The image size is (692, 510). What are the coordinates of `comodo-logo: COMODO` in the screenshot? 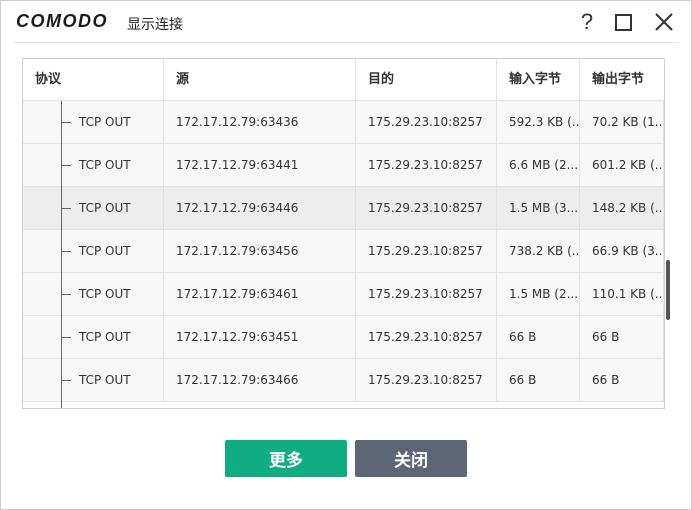 It's located at (62, 21).